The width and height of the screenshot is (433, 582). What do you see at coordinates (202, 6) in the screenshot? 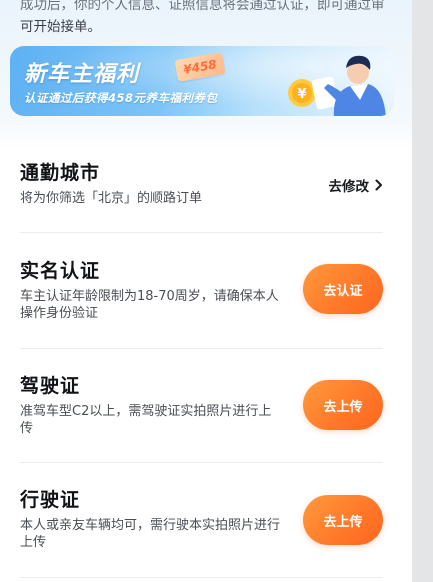
I see `intro-line-1: 成功后，你的个人信息、证照信息将会通过认证，即可通过审` at bounding box center [202, 6].